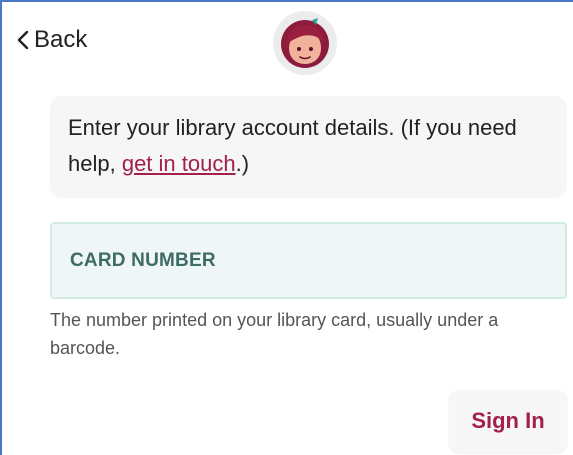 Image resolution: width=573 pixels, height=455 pixels. I want to click on sign-in-button: Sign In, so click(508, 421).